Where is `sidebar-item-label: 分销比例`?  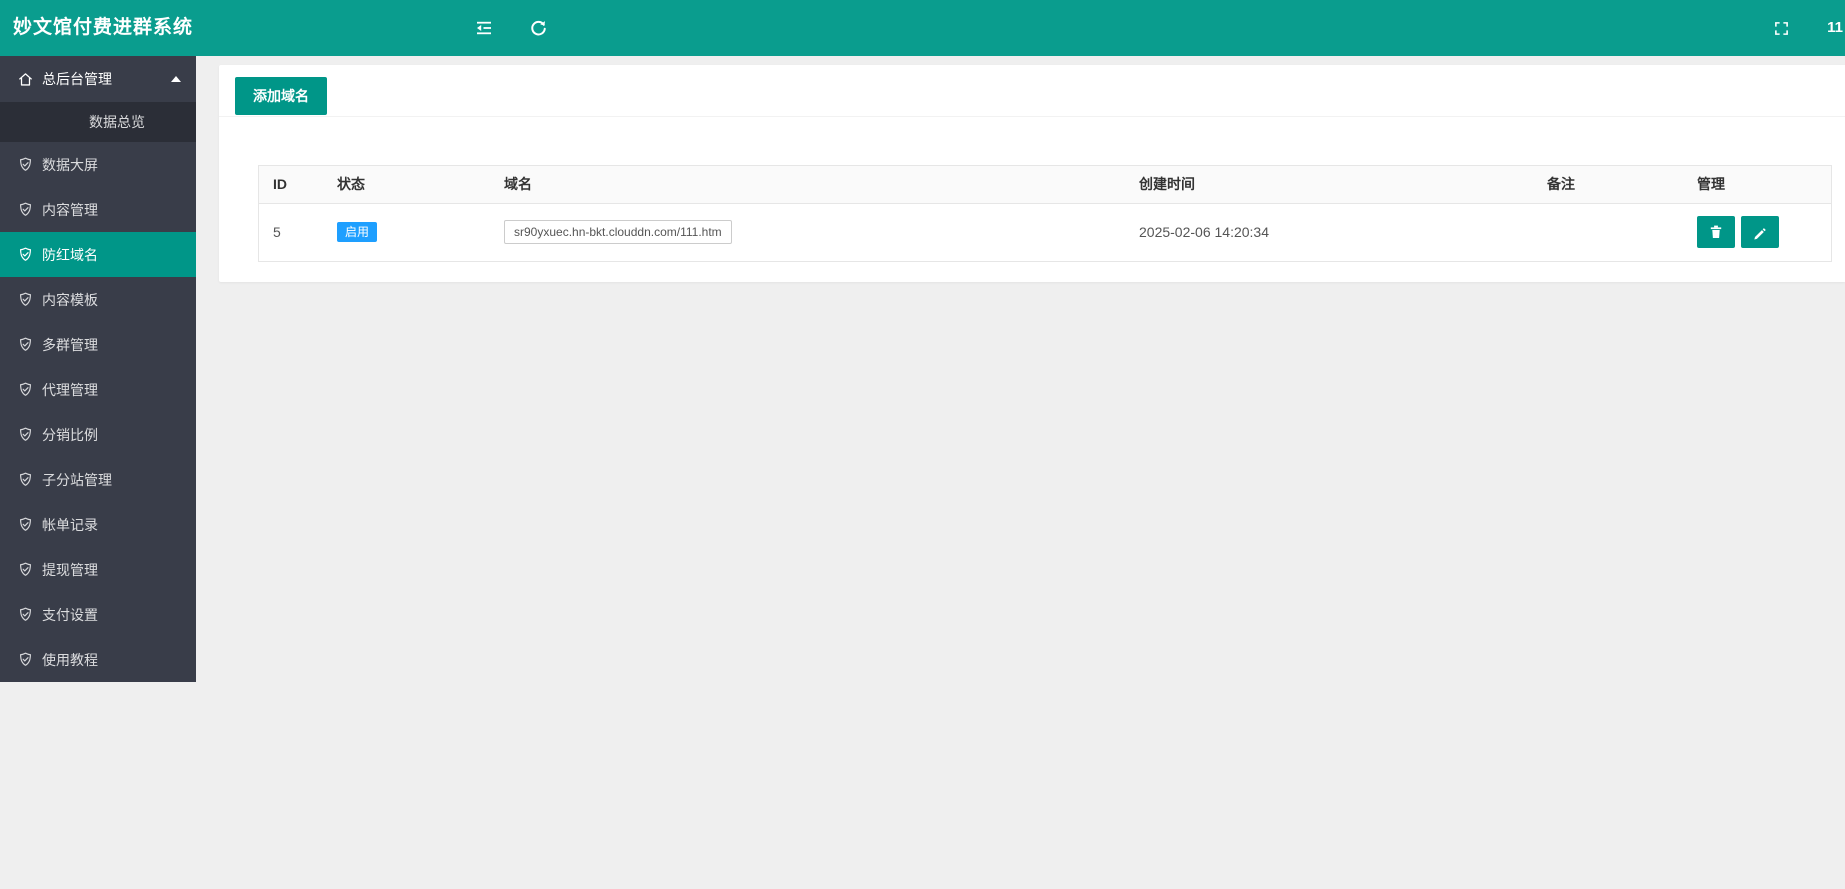 sidebar-item-label: 分销比例 is located at coordinates (70, 434).